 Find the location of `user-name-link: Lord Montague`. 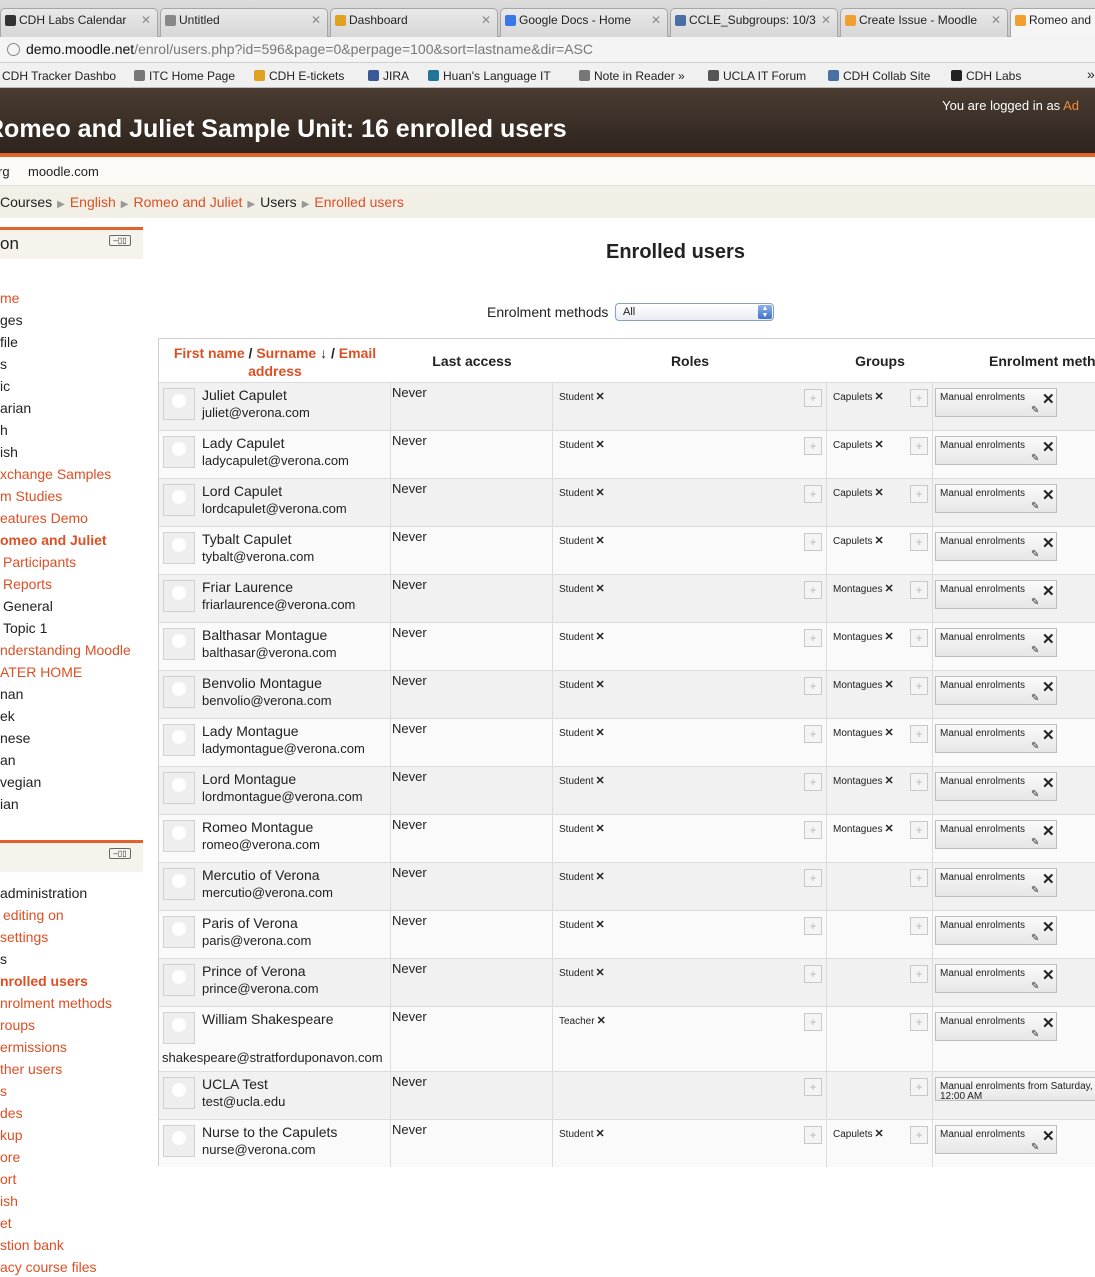

user-name-link: Lord Montague is located at coordinates (249, 779).